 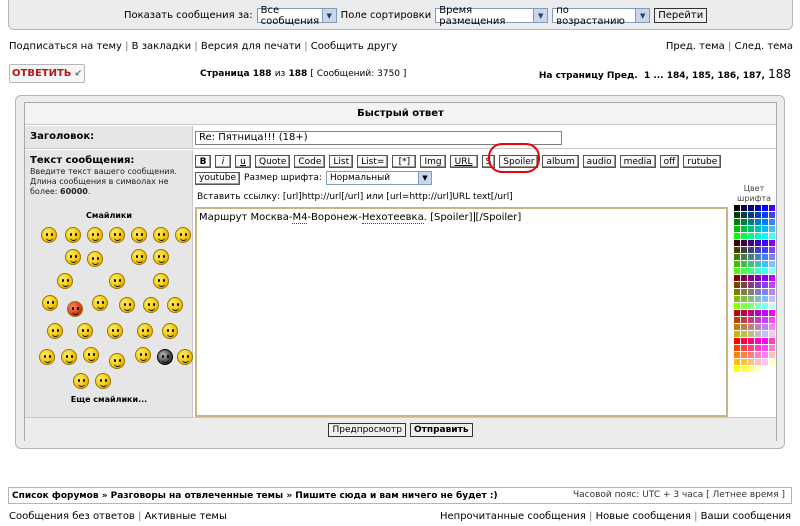 I want to click on bookmark-link: В закладки, so click(x=162, y=46).